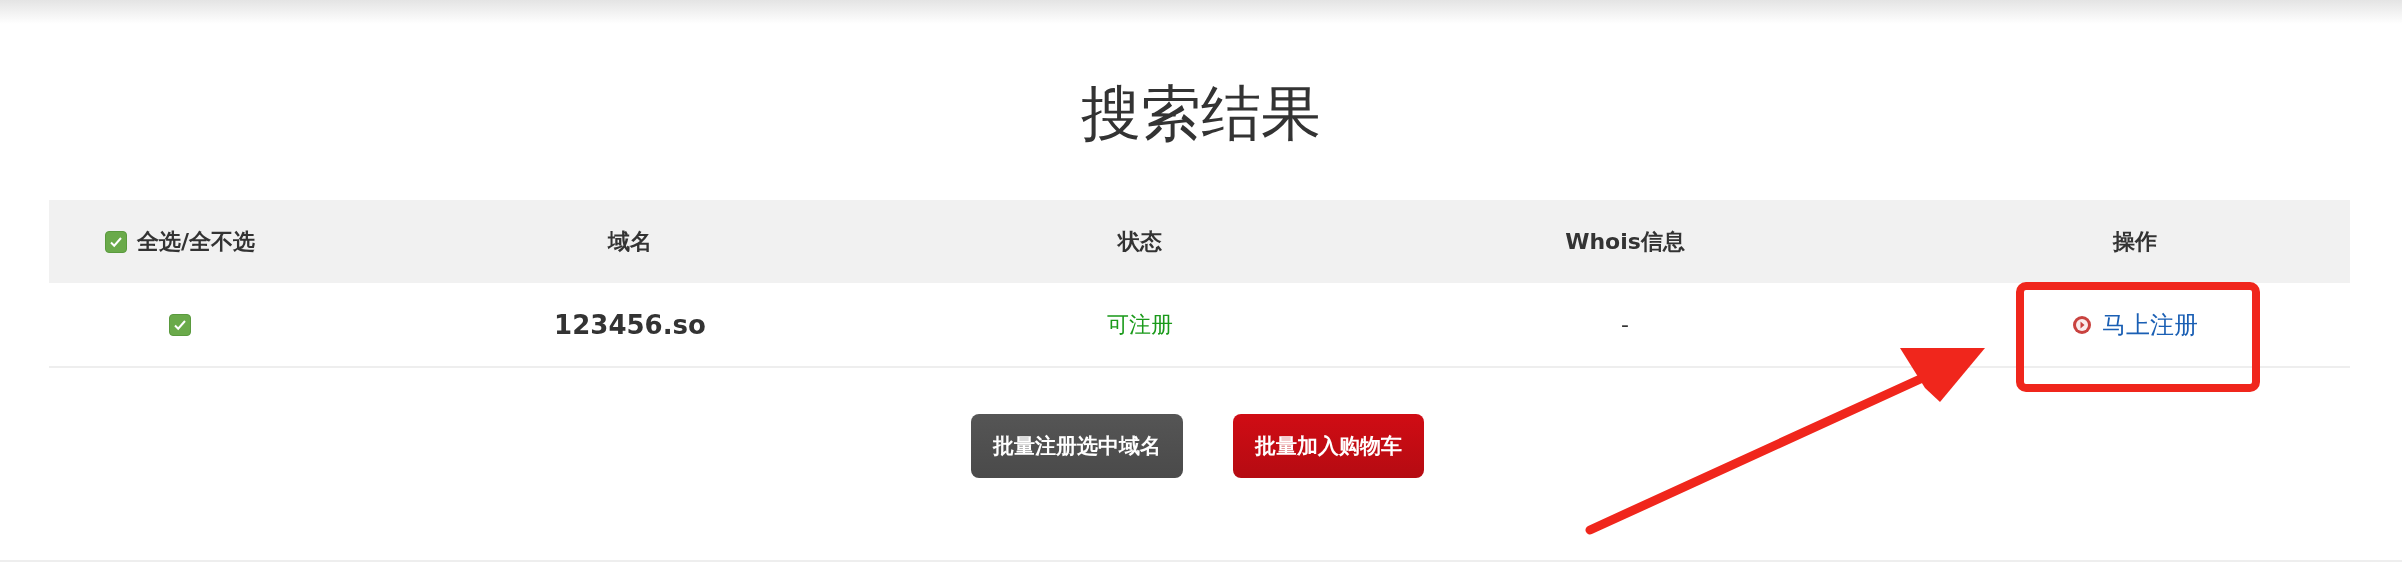 Image resolution: width=2402 pixels, height=568 pixels. I want to click on register-link: 马上注册, so click(2149, 324).